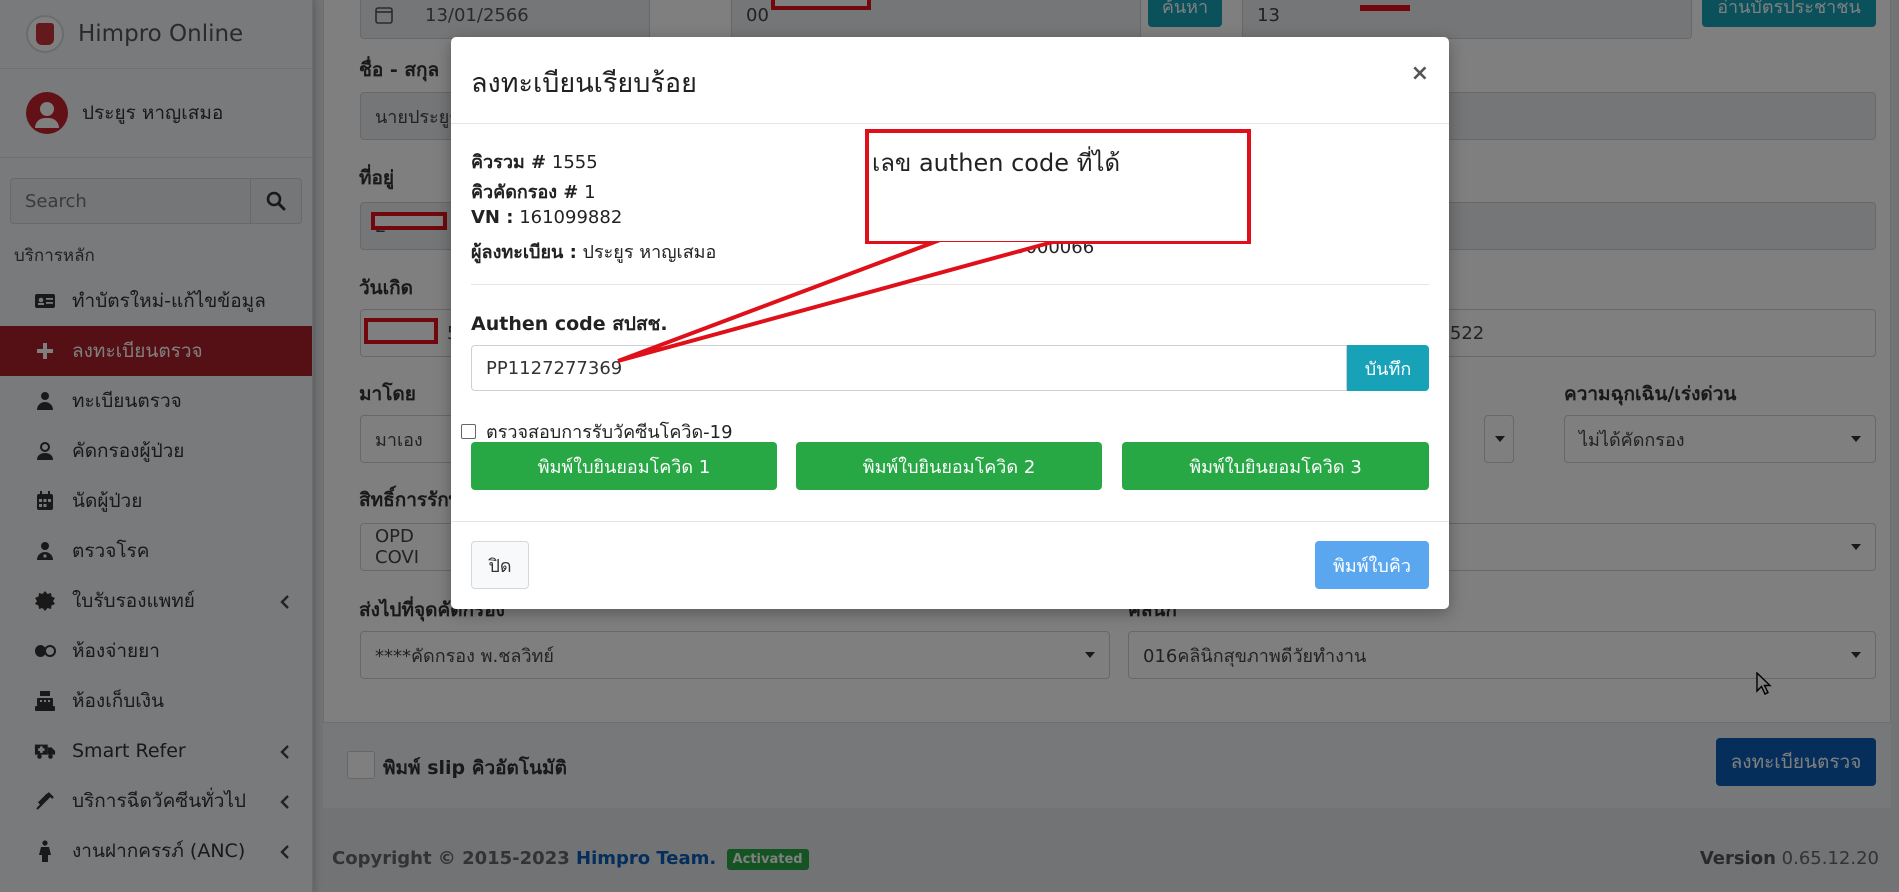 This screenshot has height=892, width=1899. What do you see at coordinates (492, 217) in the screenshot?
I see `vn-label: VN :` at bounding box center [492, 217].